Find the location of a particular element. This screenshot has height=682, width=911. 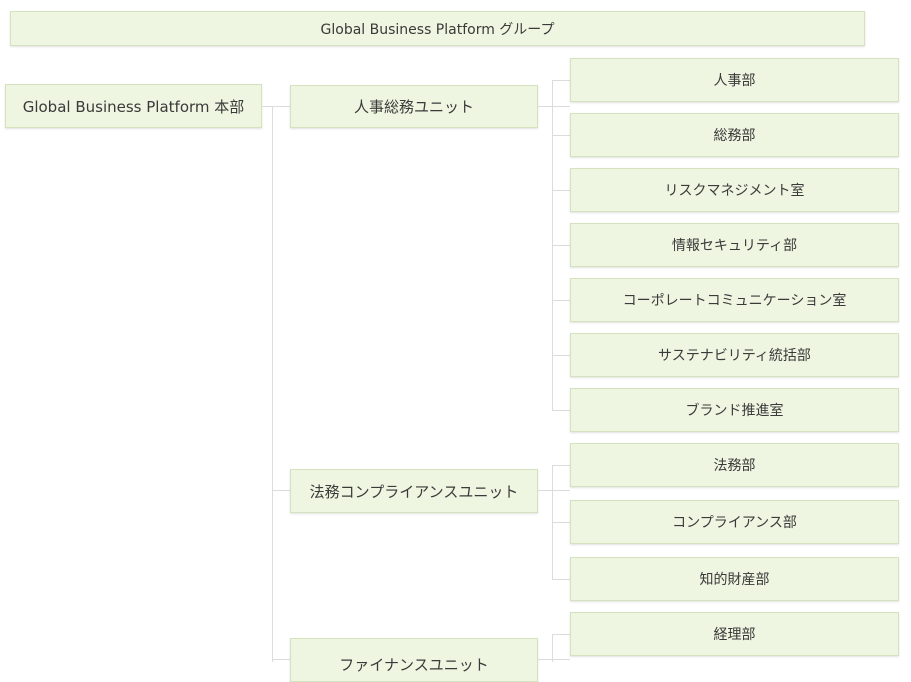

department-box: コーポレートコミュニケーション室 is located at coordinates (734, 300).